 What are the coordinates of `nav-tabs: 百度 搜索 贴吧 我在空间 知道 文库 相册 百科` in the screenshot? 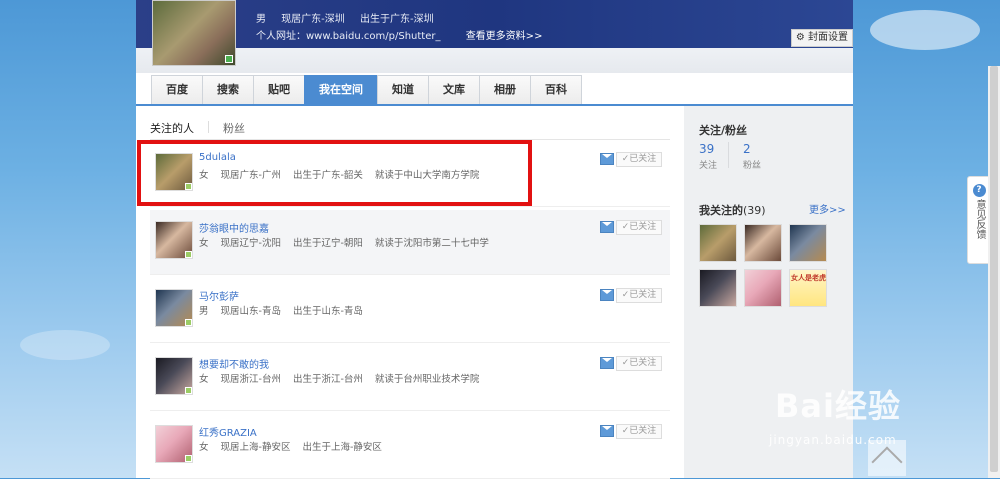 It's located at (366, 89).